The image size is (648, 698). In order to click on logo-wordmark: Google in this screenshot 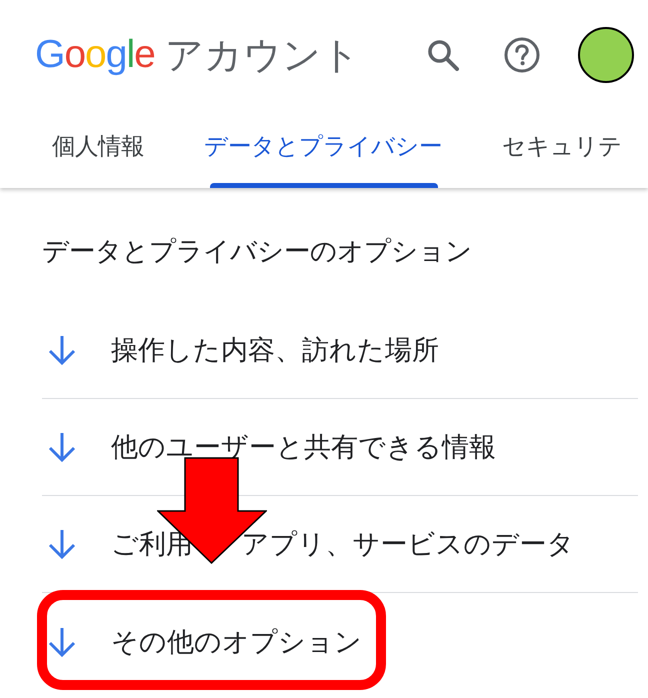, I will do `click(95, 55)`.